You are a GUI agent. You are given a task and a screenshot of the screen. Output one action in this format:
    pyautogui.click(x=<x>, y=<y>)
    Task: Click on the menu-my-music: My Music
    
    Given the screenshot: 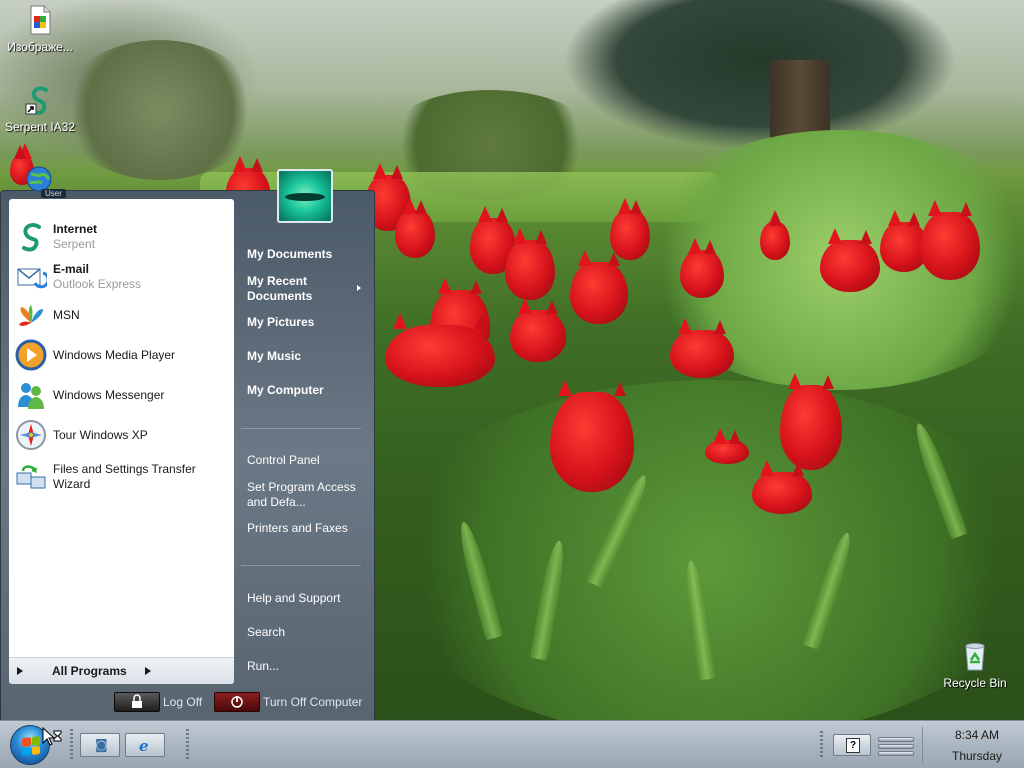 What is the action you would take?
    pyautogui.click(x=274, y=356)
    